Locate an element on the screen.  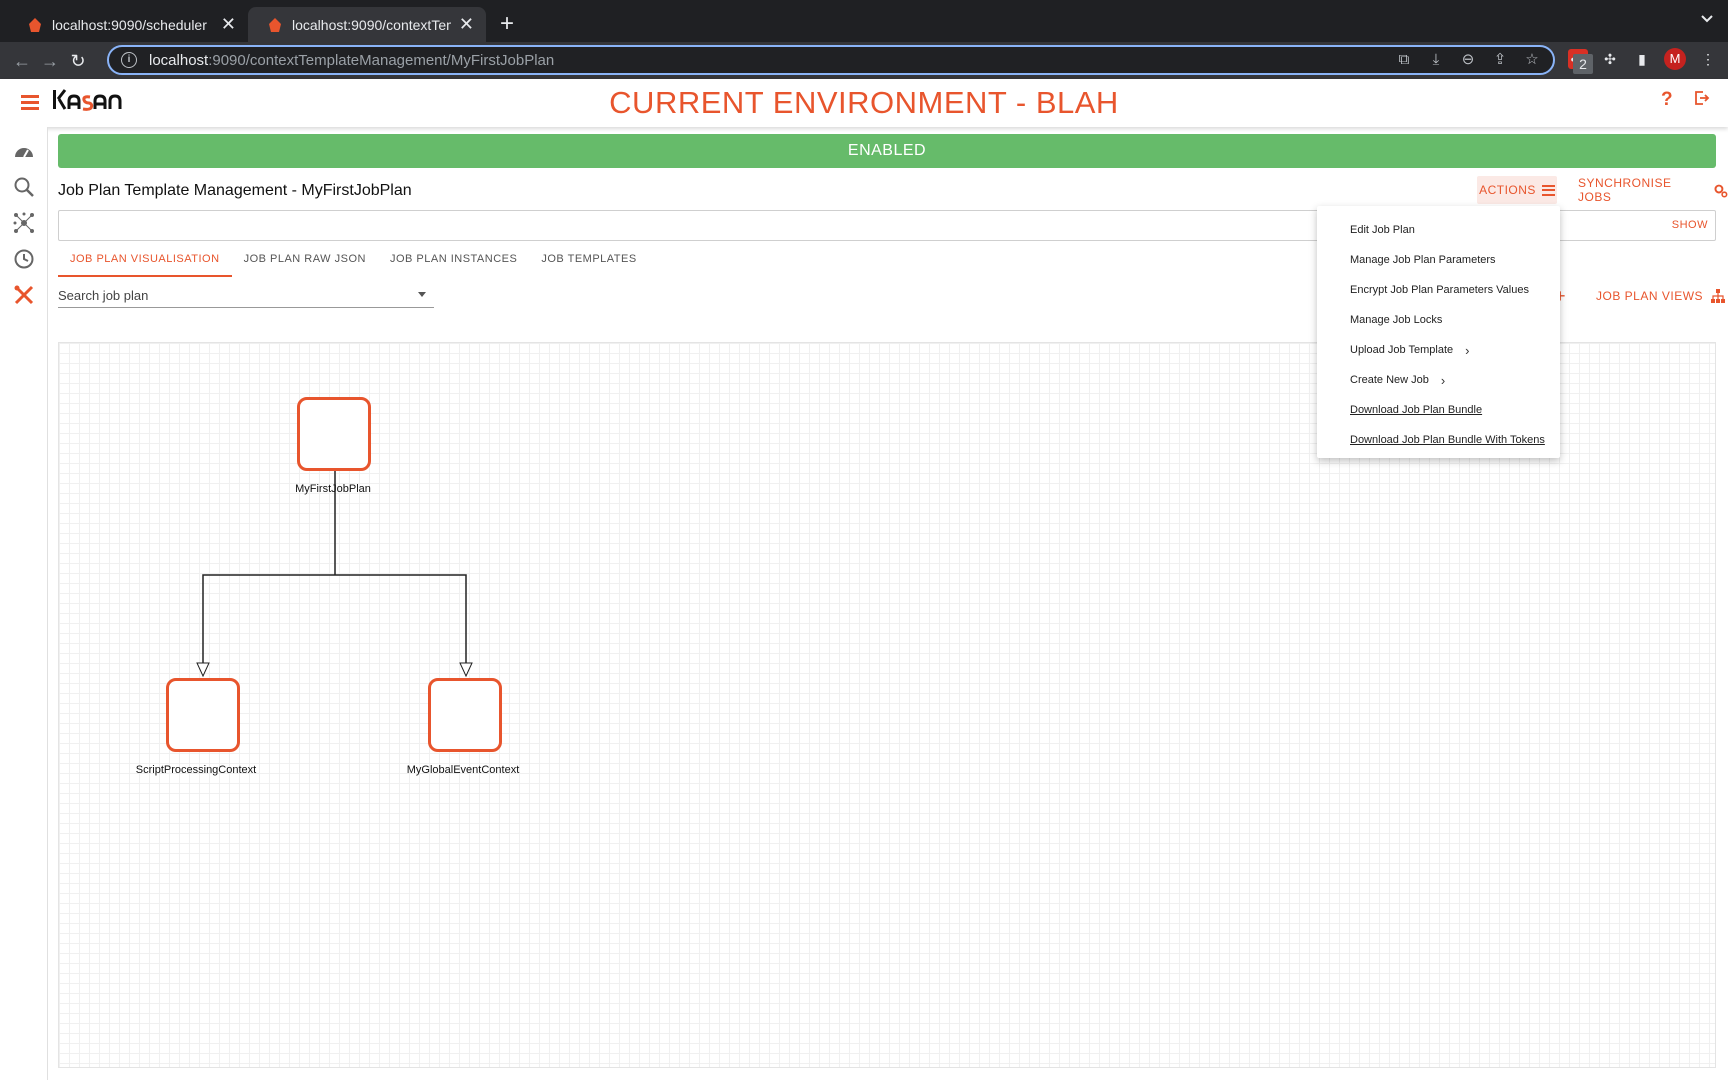
bookmark-star-icon: ☆ is located at coordinates (1532, 60).